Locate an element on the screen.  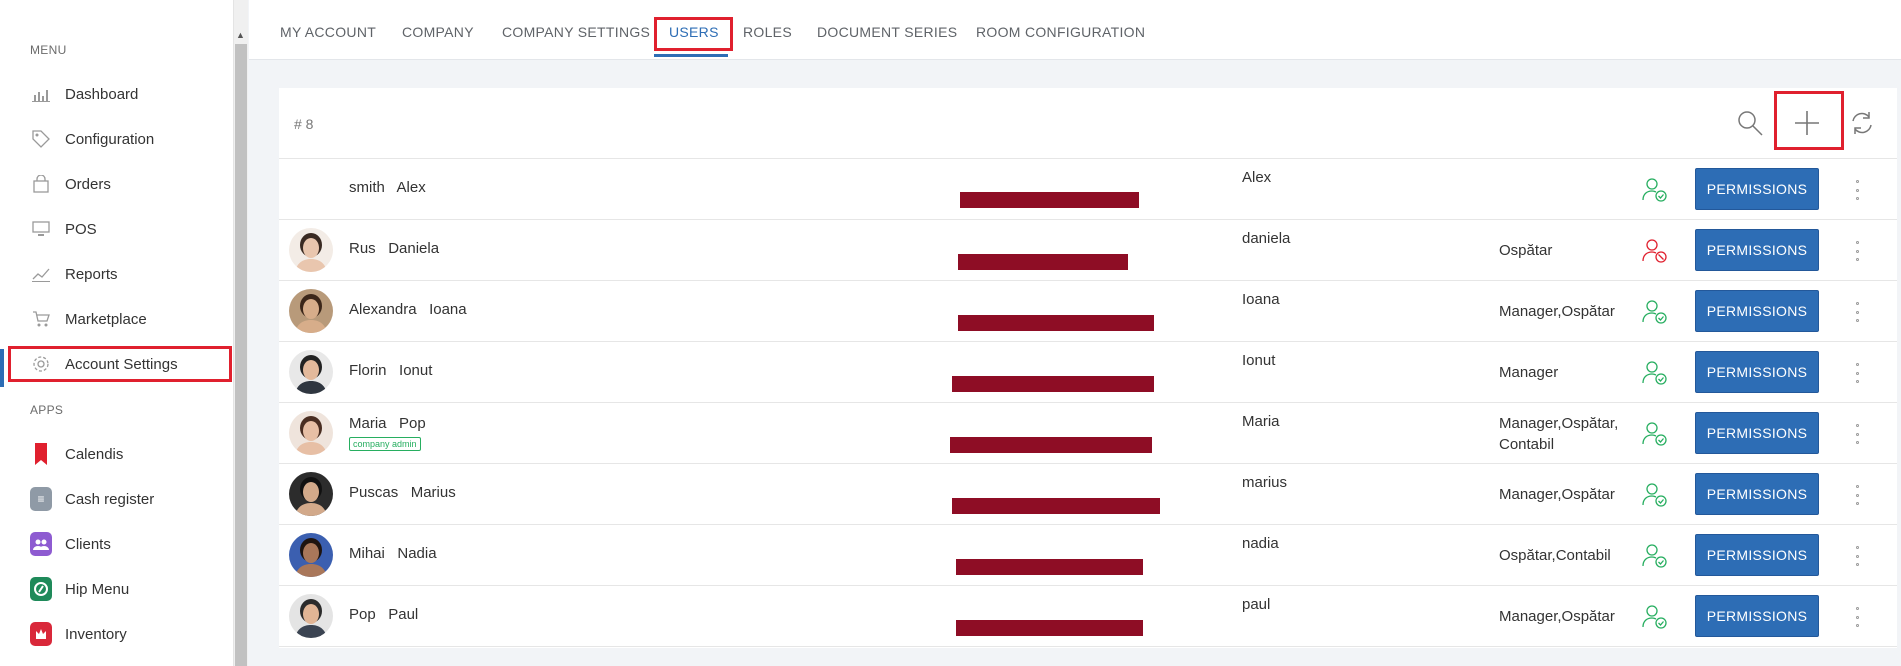
users-icon is located at coordinates (41, 544).